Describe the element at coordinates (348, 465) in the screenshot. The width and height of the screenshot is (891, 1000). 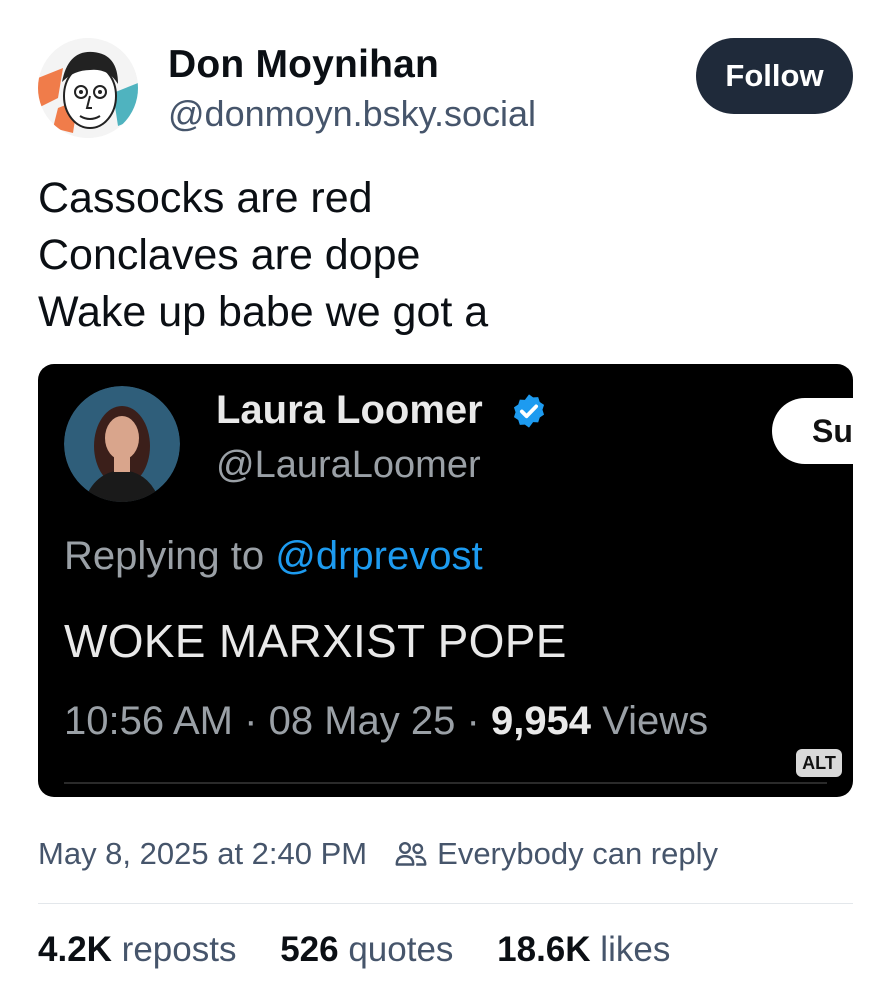
I see `embedded-author-handle: @LauraLoomer` at that location.